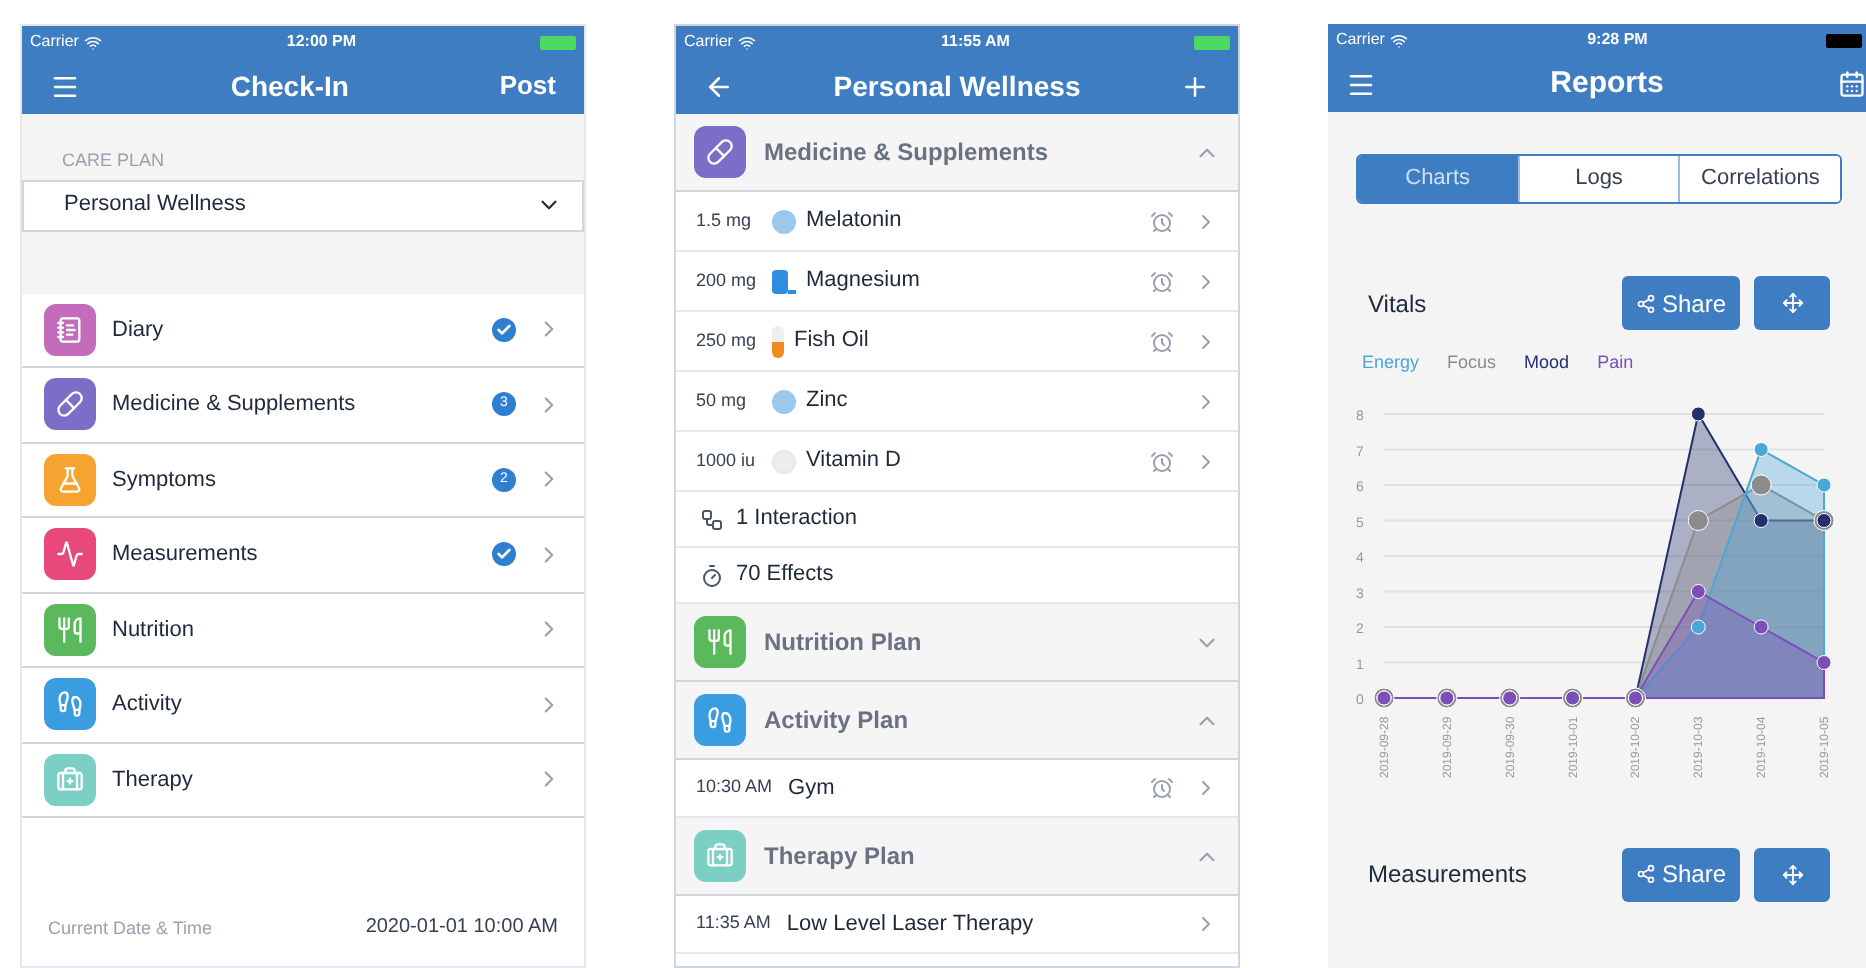  I want to click on checkin-list-item: Measurements, so click(303, 555).